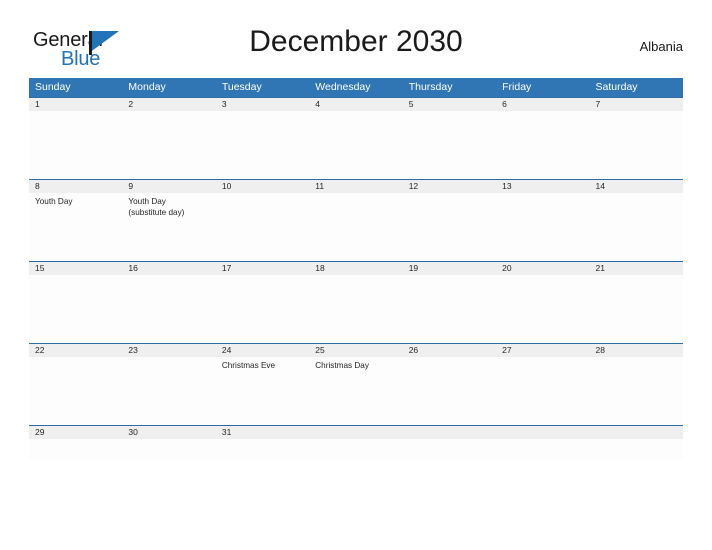 This screenshot has width=712, height=550. What do you see at coordinates (75, 350) in the screenshot?
I see `date-number: 22` at bounding box center [75, 350].